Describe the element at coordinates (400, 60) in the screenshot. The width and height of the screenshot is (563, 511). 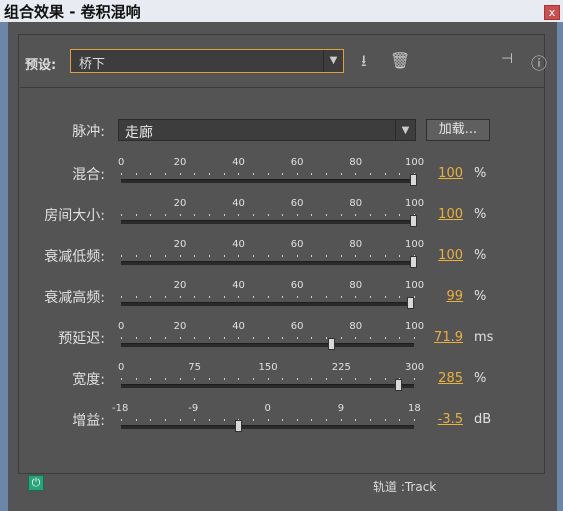
I see `delete-preset-icon: 🗑` at that location.